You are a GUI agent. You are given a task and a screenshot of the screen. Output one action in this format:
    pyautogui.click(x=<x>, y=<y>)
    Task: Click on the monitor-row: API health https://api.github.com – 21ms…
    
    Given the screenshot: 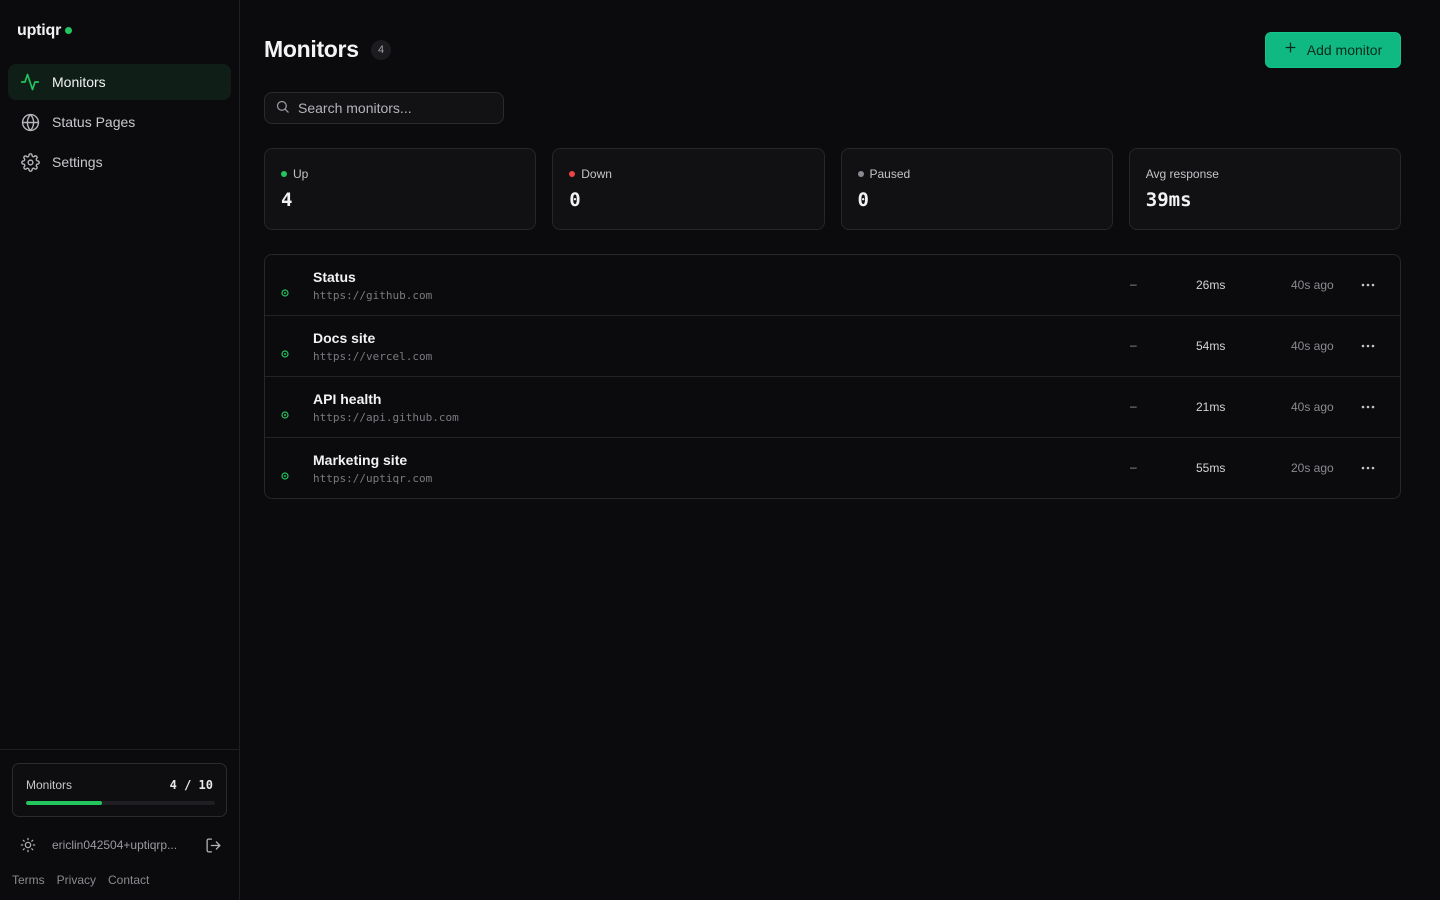 What is the action you would take?
    pyautogui.click(x=832, y=407)
    